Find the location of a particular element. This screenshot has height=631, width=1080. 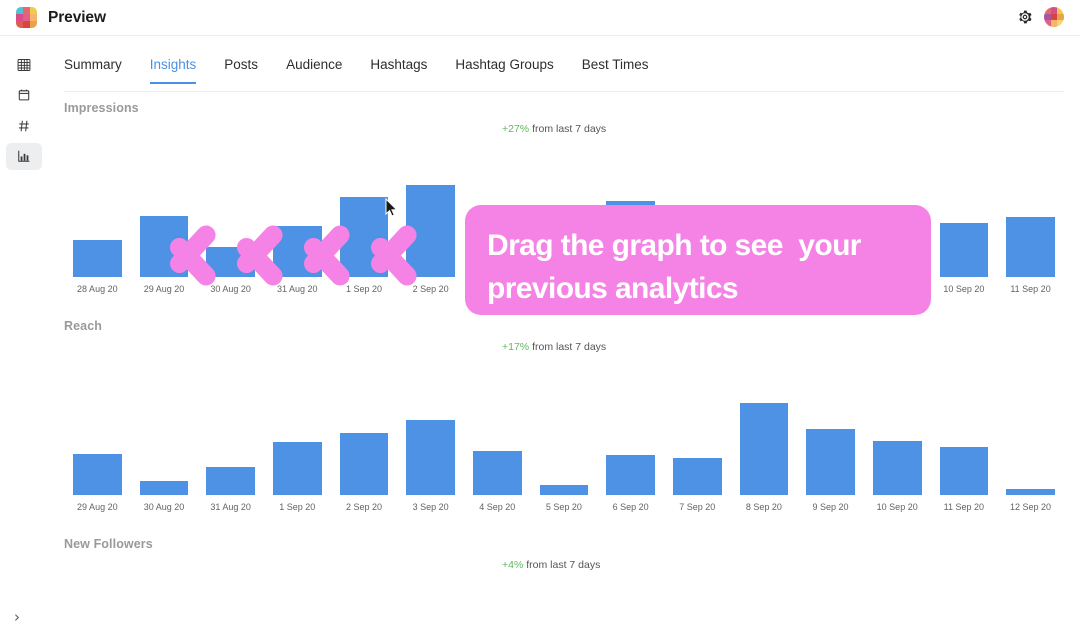

tab-hashtags: Hashtags is located at coordinates (398, 70).